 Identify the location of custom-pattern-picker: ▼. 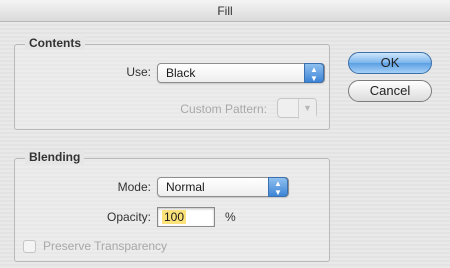
(297, 108).